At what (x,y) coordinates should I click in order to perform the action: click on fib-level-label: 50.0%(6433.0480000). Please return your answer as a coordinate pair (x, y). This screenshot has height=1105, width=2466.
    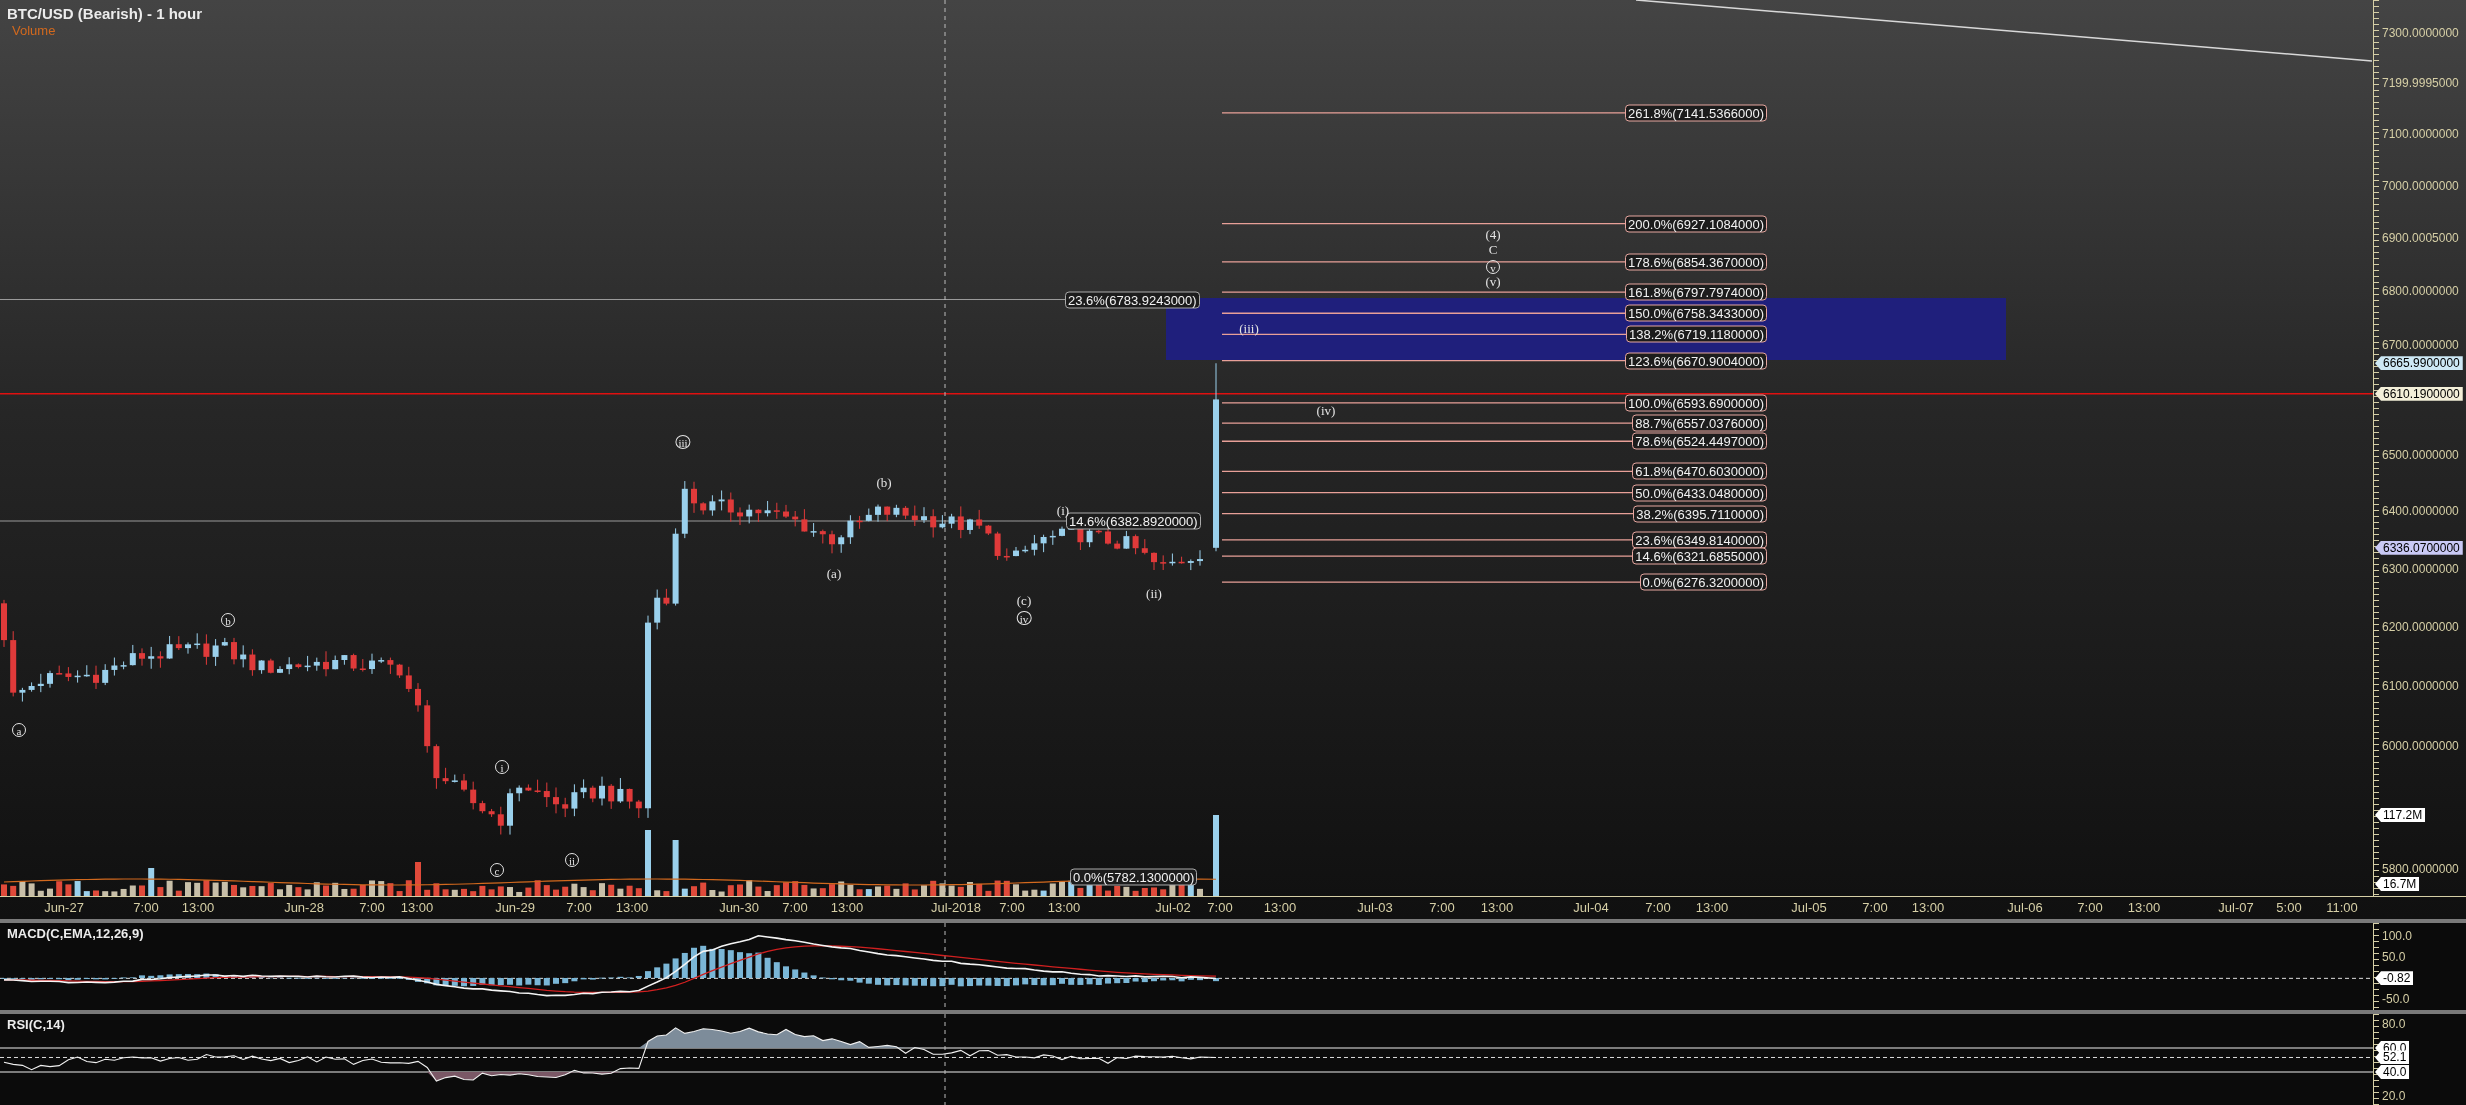
    Looking at the image, I should click on (1699, 493).